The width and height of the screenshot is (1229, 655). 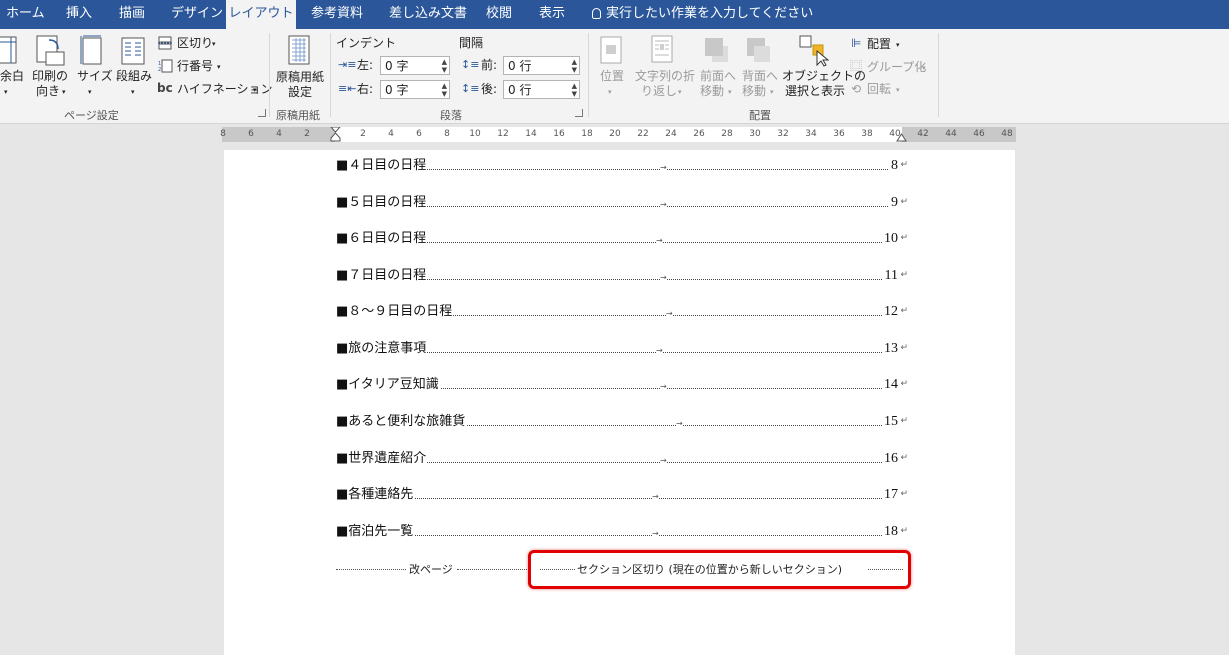 I want to click on toc-entry-title: ■イタリア豆知識, so click(x=388, y=385).